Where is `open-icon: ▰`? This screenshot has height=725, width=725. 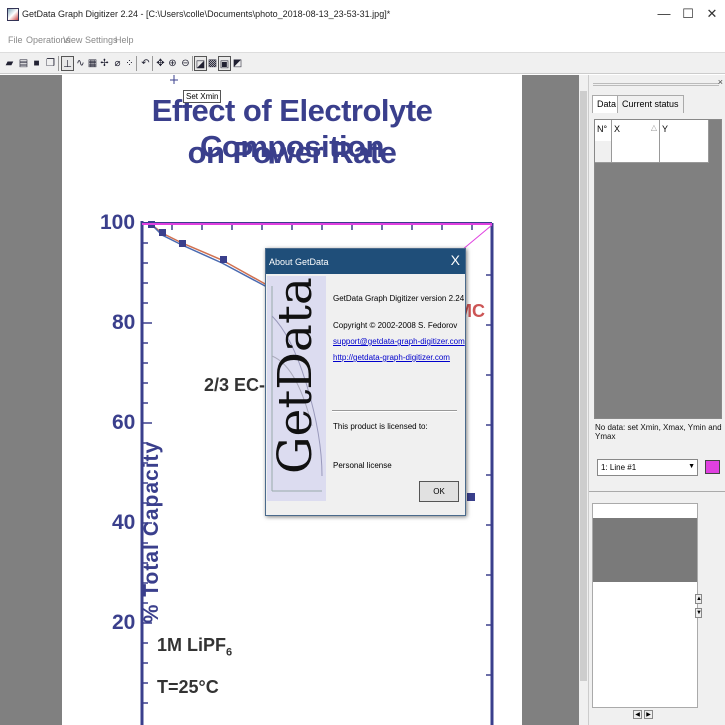 open-icon: ▰ is located at coordinates (9, 63).